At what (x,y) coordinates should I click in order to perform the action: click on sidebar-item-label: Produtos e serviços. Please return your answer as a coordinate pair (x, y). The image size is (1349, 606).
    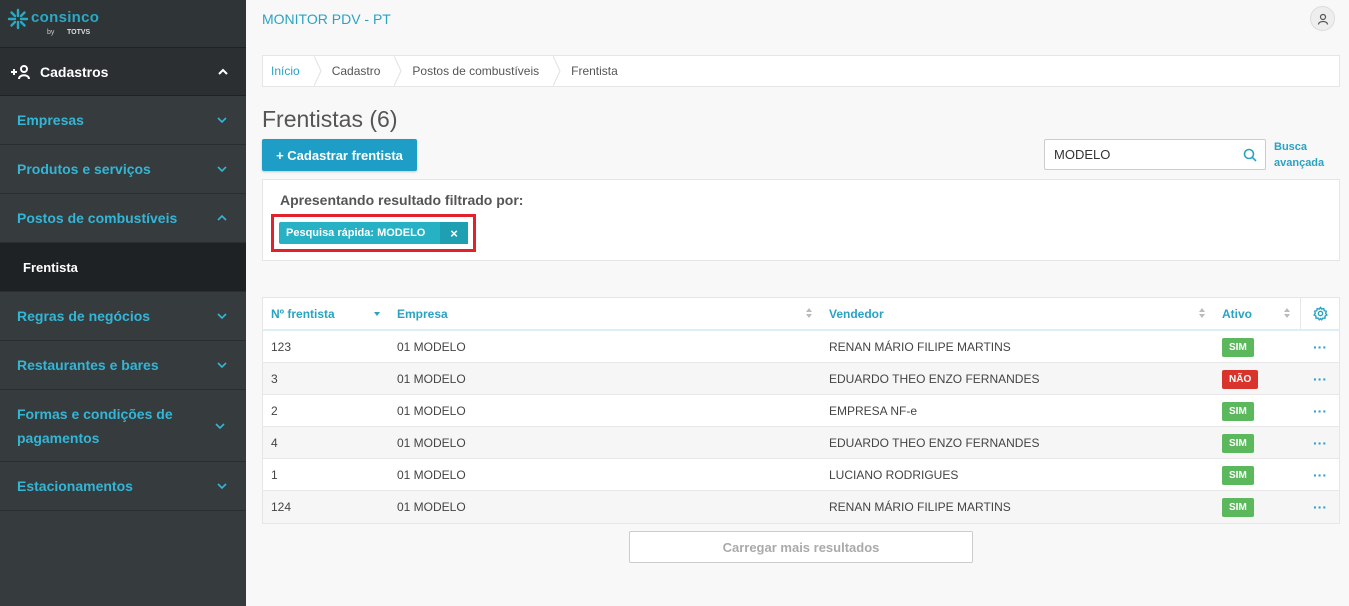
    Looking at the image, I should click on (84, 169).